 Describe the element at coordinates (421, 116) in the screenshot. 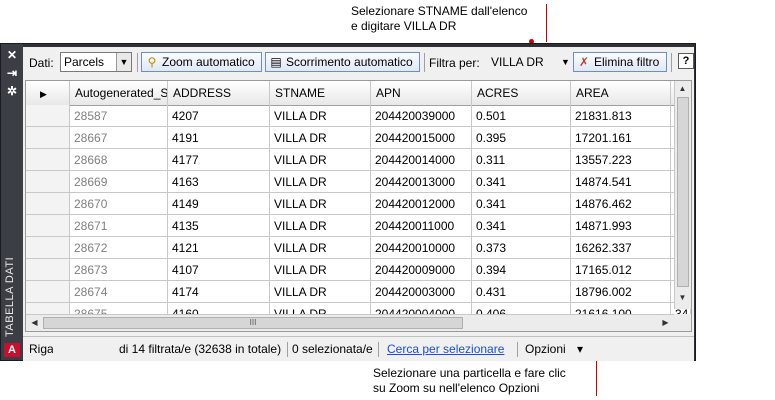

I see `table-cell: 204420039000` at that location.